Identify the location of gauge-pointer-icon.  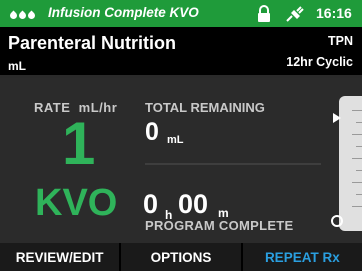
(337, 118).